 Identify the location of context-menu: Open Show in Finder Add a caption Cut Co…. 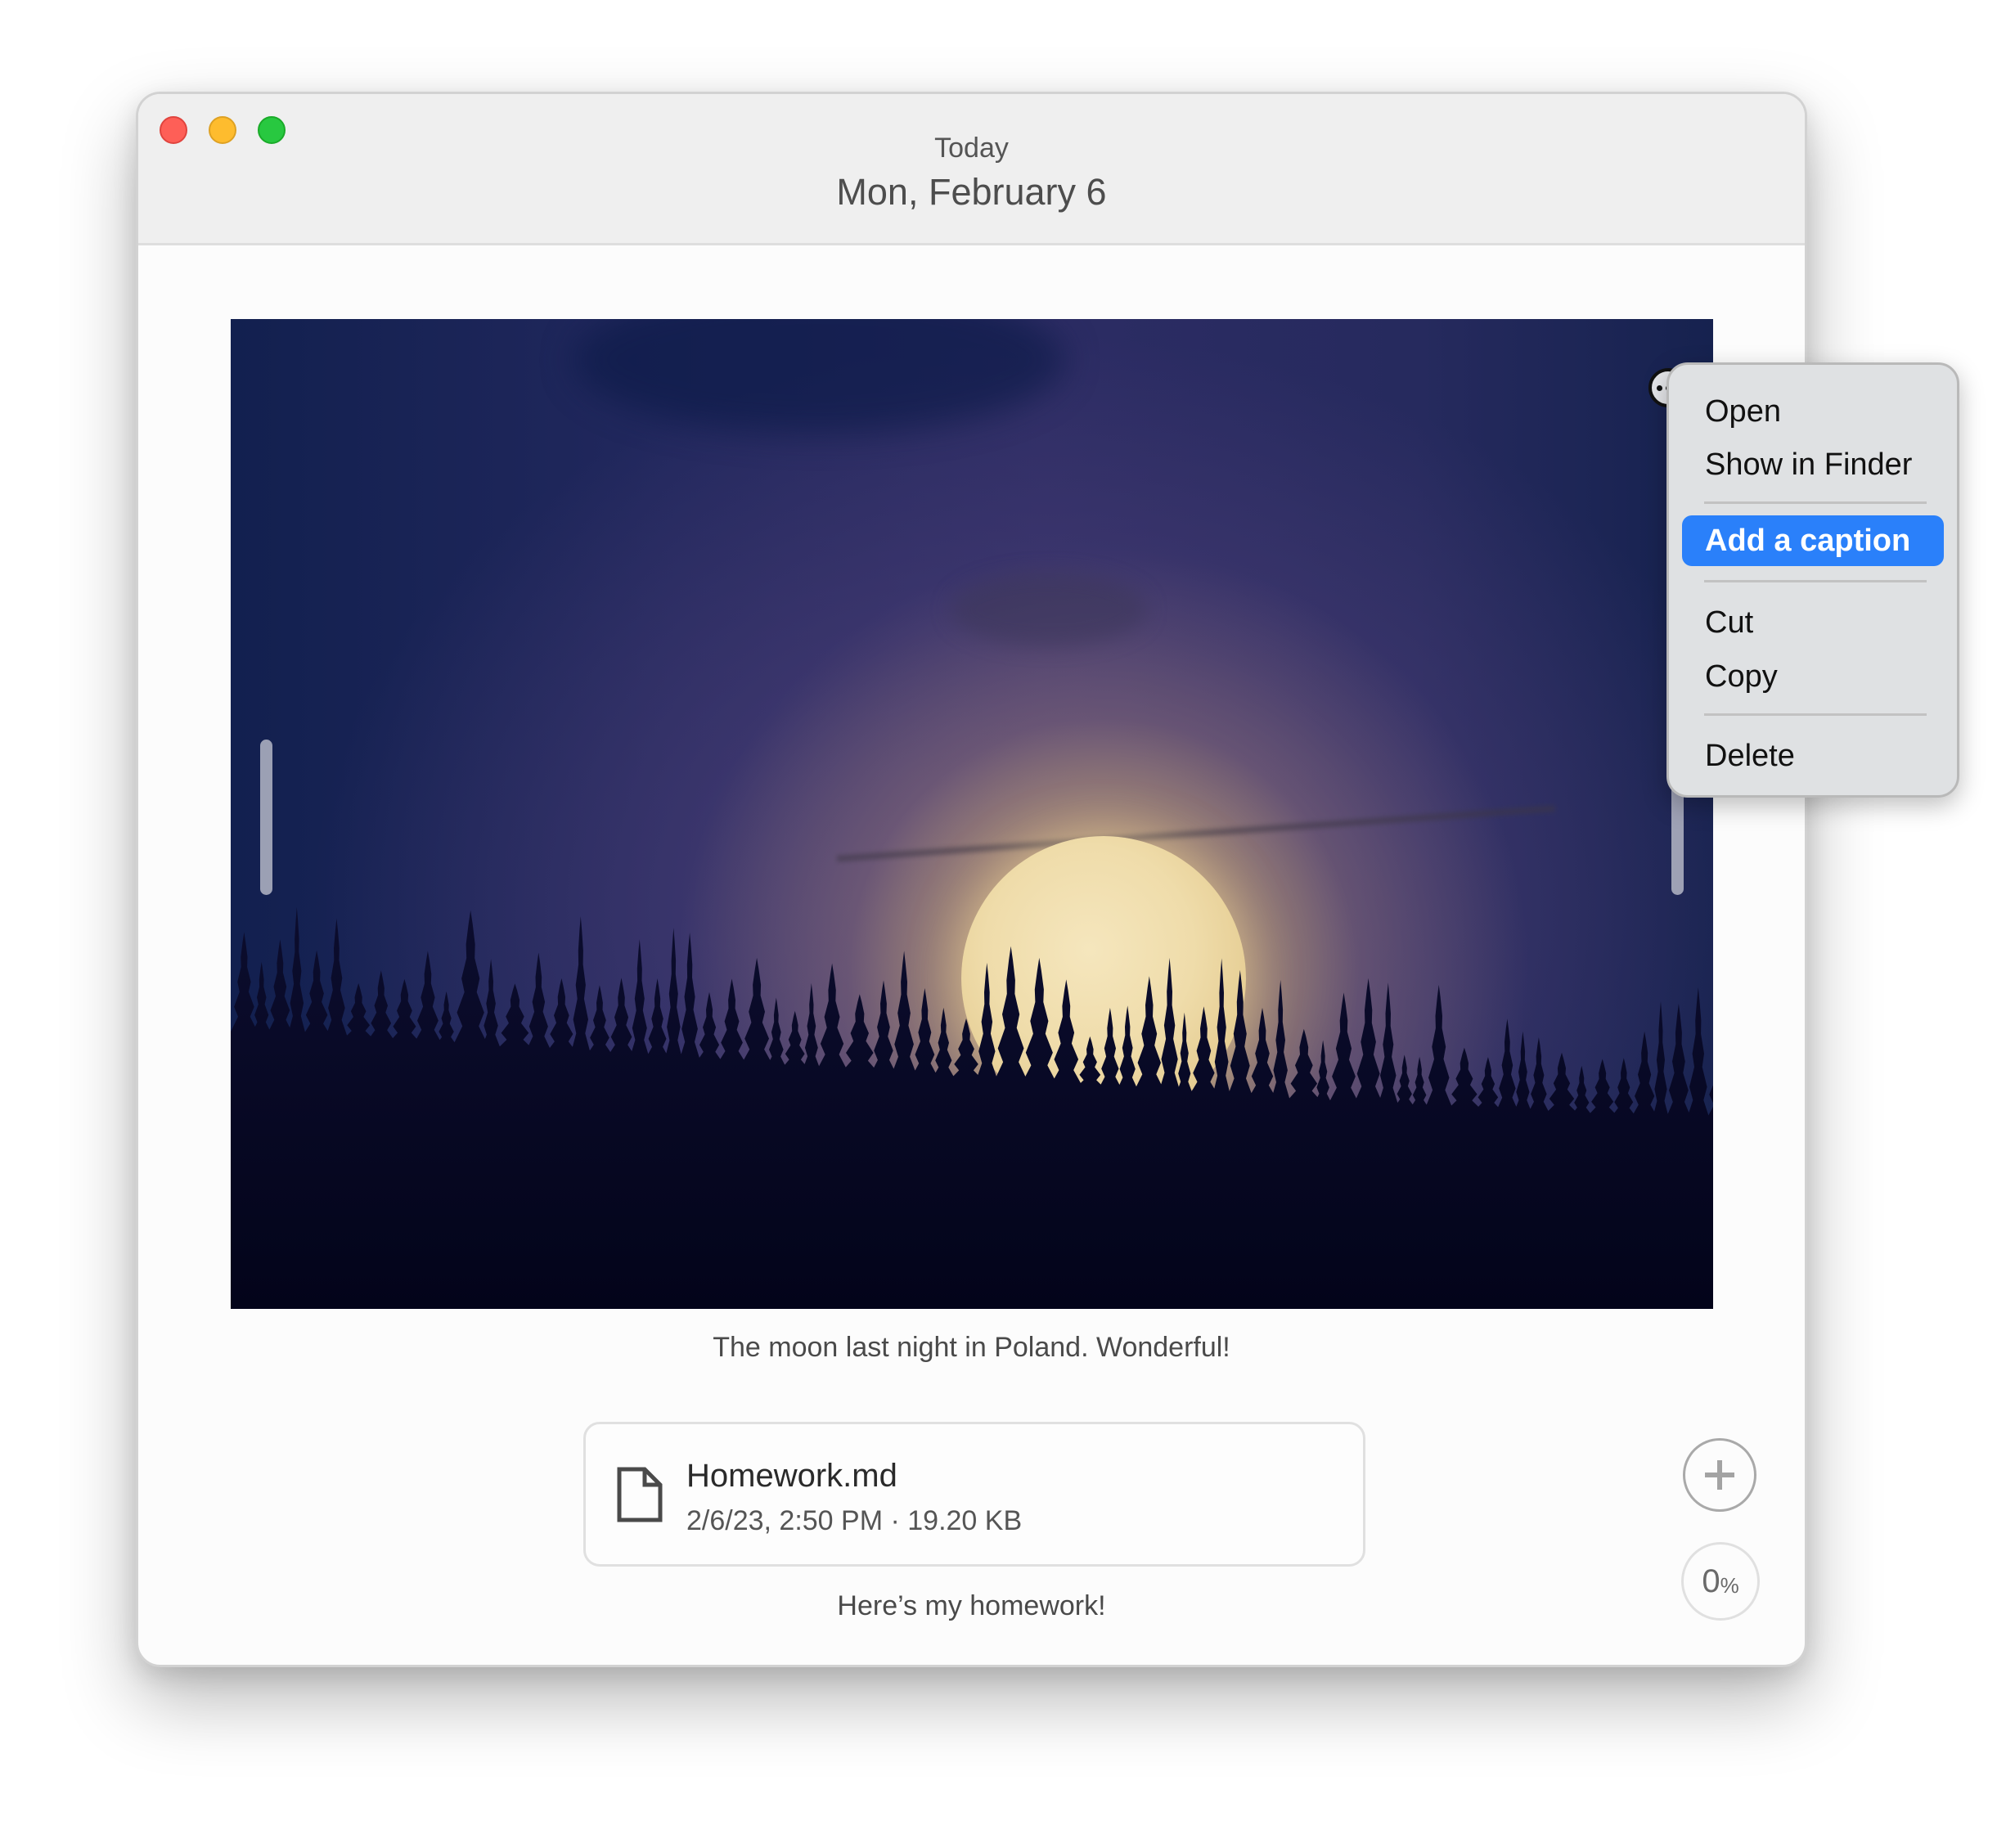
(1812, 580).